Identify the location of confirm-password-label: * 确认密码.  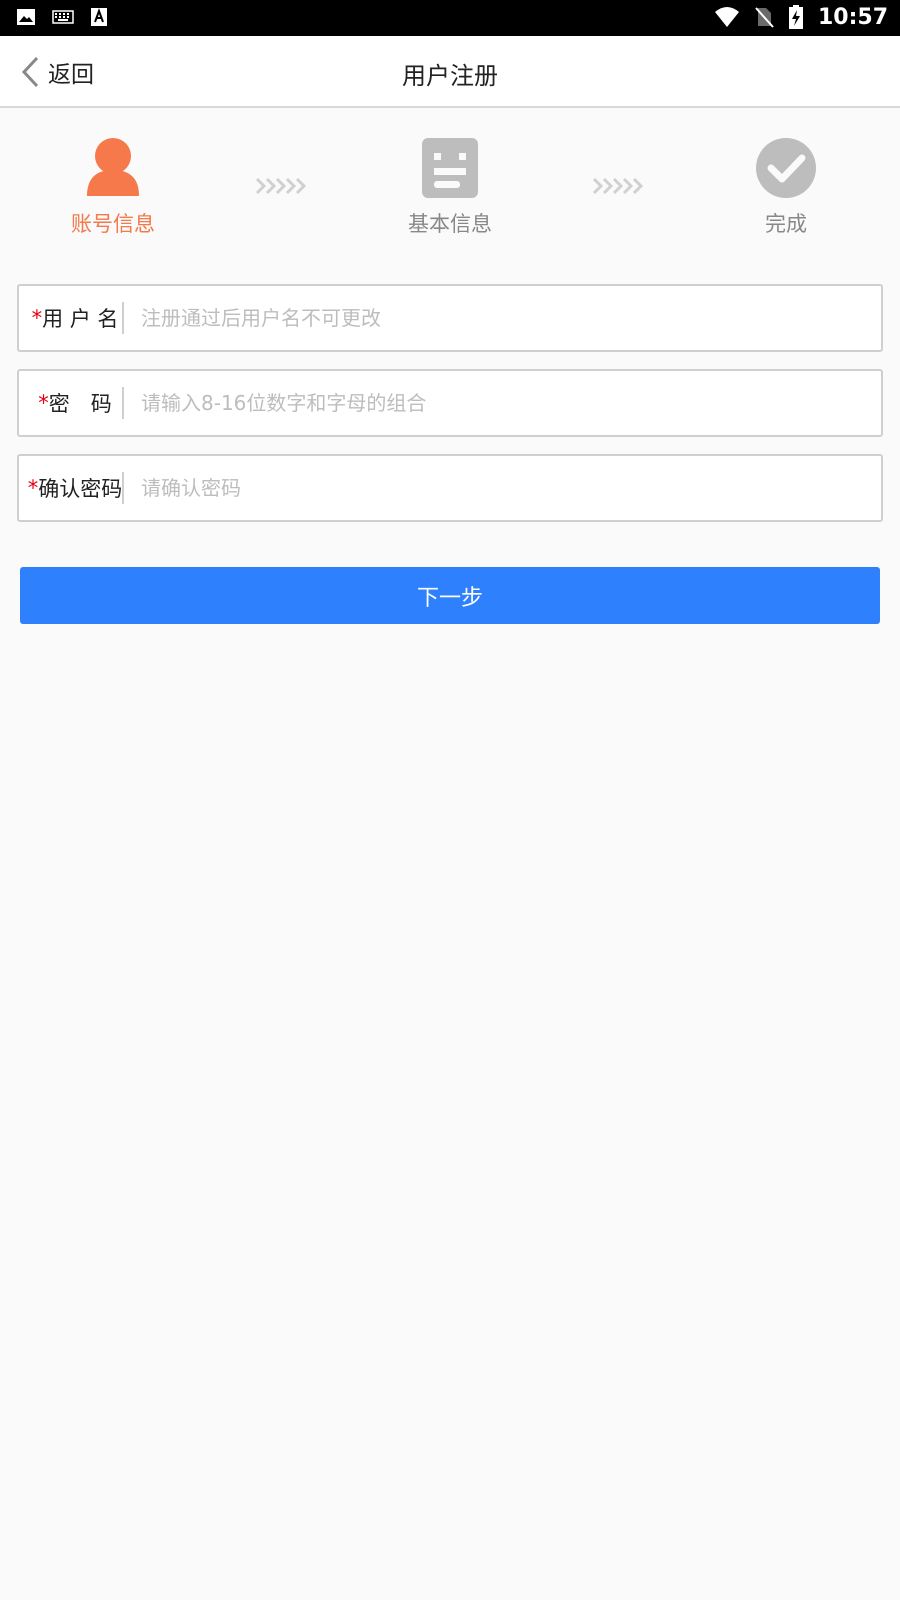
(75, 488).